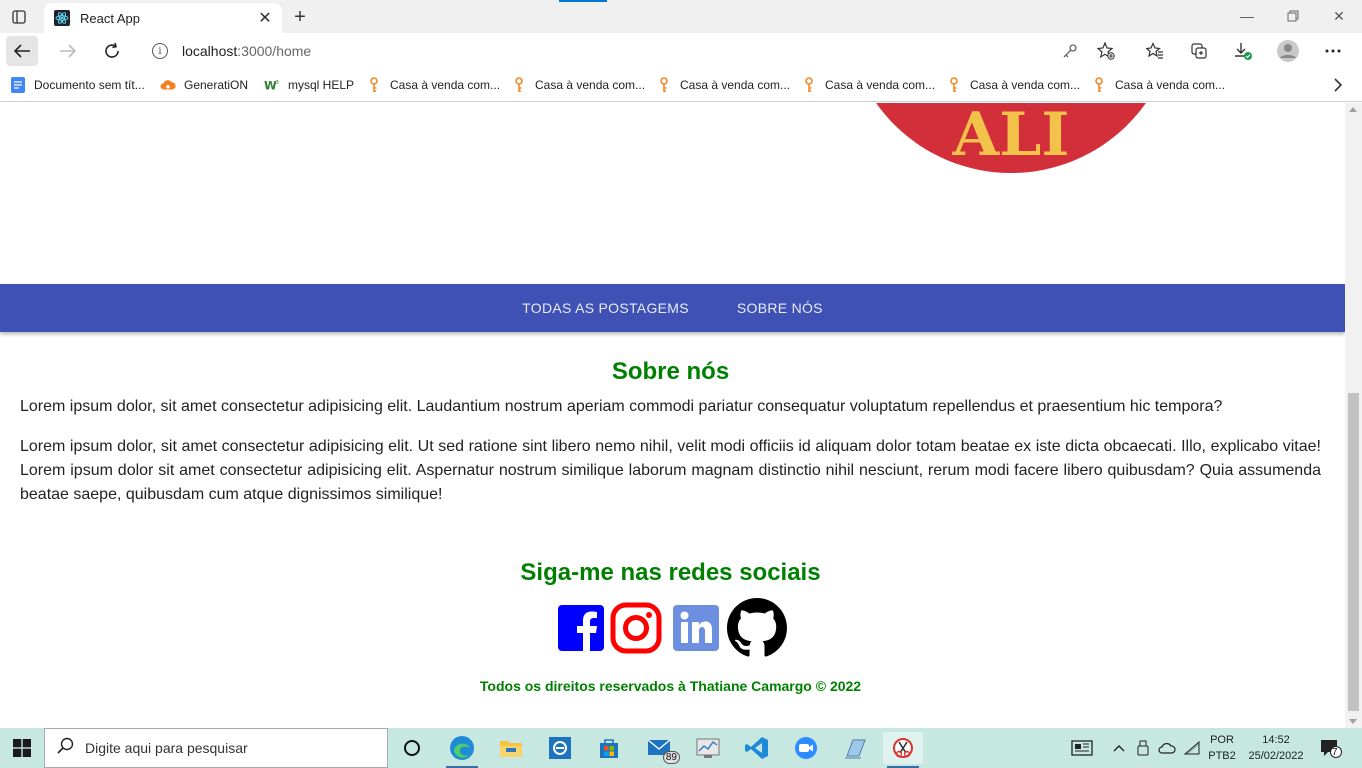 The image size is (1362, 768). I want to click on add-favorite-icon, so click(1106, 51).